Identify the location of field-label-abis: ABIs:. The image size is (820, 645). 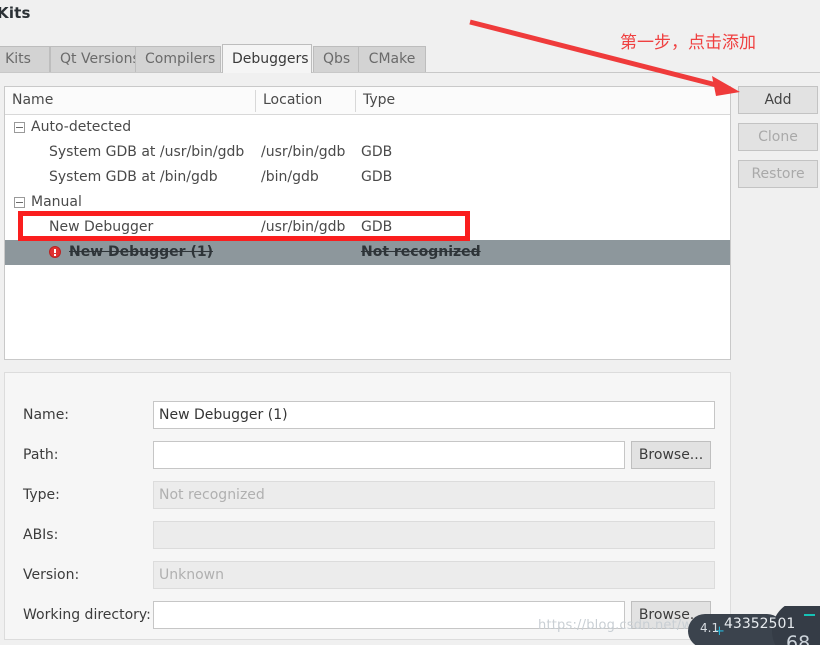
(41, 535).